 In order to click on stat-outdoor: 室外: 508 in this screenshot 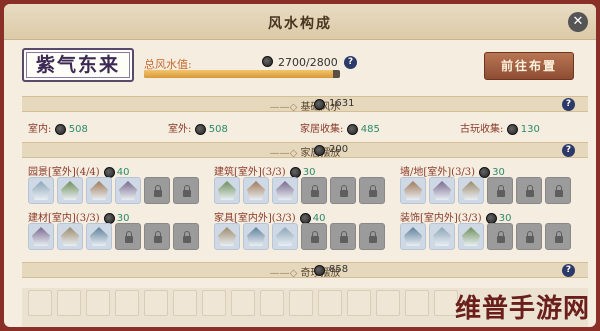, I will do `click(198, 129)`.